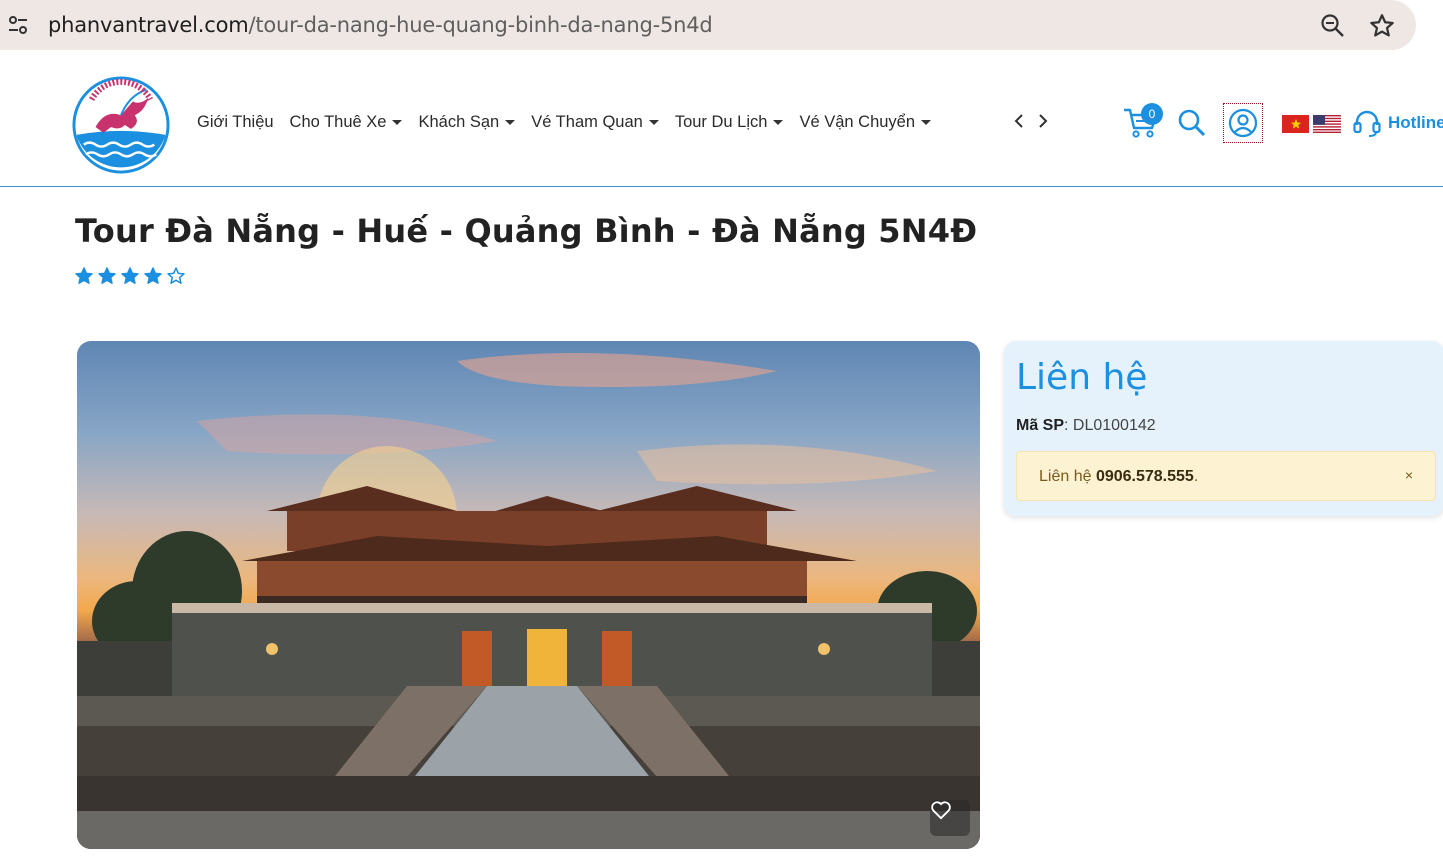 This screenshot has width=1443, height=856. What do you see at coordinates (1043, 121) in the screenshot?
I see `chevron-right-icon` at bounding box center [1043, 121].